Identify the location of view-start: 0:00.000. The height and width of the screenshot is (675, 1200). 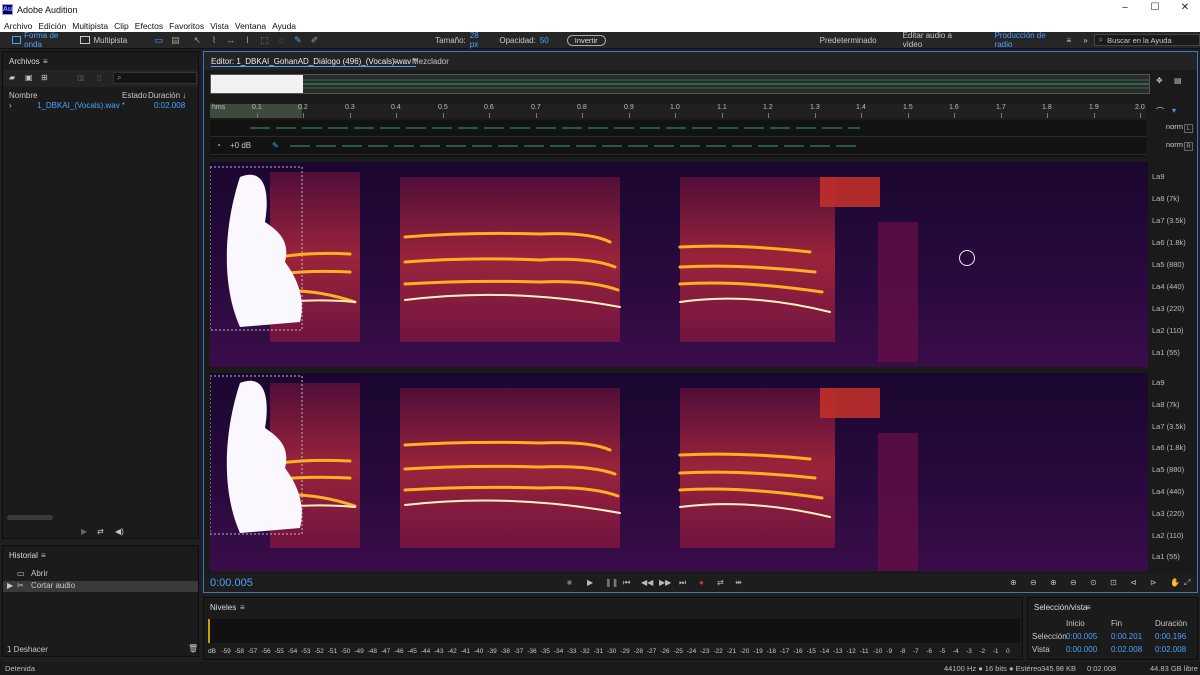
(1081, 649).